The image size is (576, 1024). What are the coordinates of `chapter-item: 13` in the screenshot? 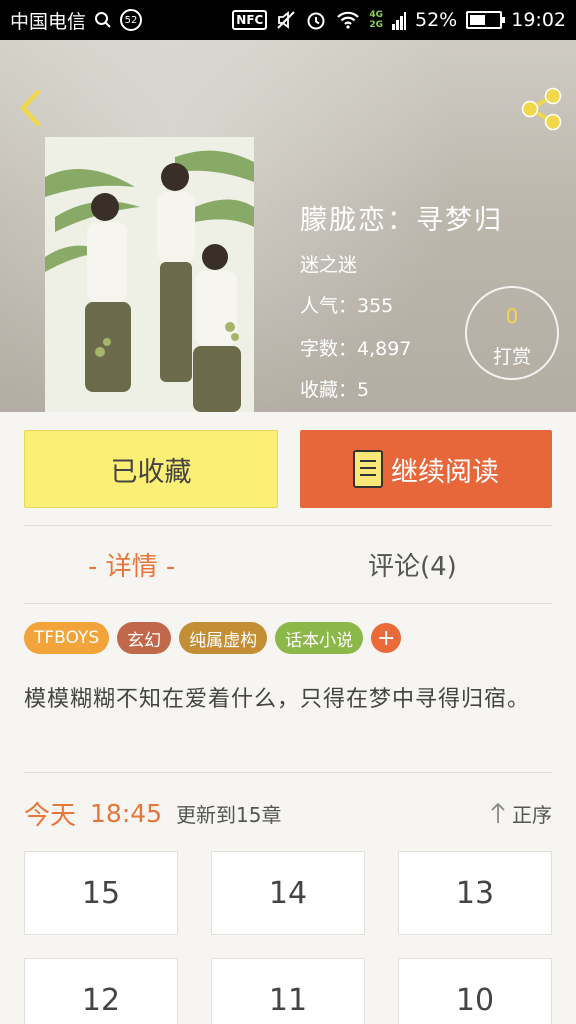 It's located at (475, 893).